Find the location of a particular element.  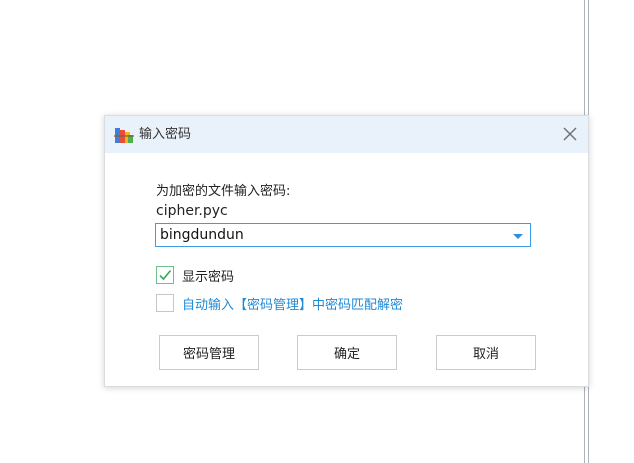

chevron-down-icon is located at coordinates (518, 235).